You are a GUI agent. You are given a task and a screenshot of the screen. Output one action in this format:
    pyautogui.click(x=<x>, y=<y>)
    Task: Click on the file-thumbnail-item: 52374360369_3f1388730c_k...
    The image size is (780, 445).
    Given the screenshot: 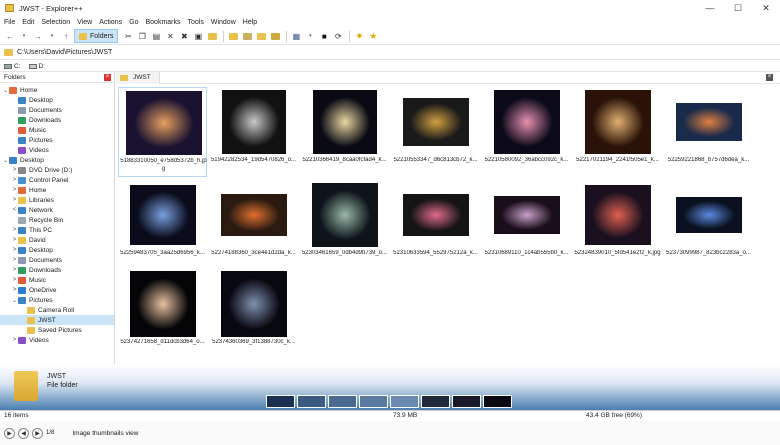 What is the action you would take?
    pyautogui.click(x=253, y=314)
    